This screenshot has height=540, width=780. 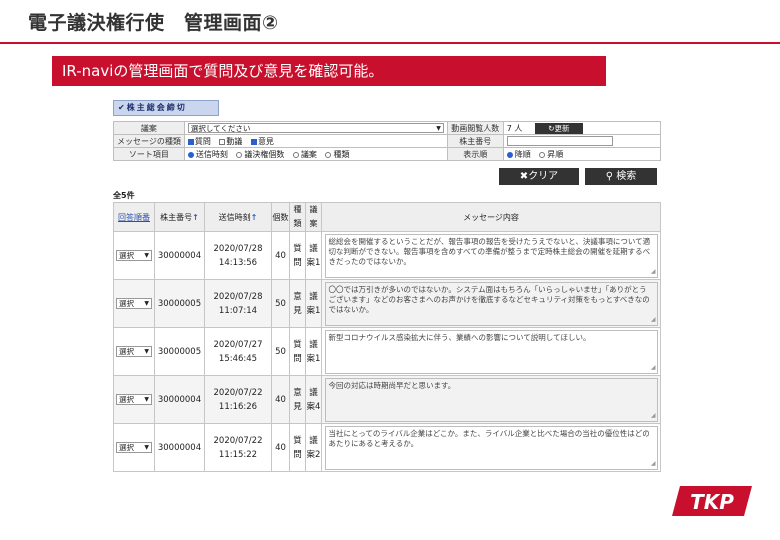 I want to click on sent-time-header: 送信時刻↑, so click(x=238, y=217).